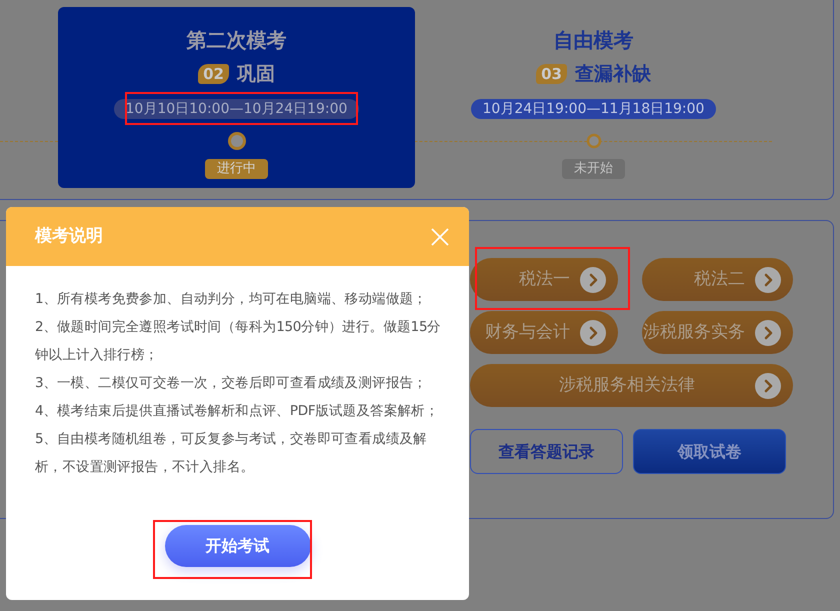 The image size is (840, 611). Describe the element at coordinates (593, 169) in the screenshot. I see `status-tag: 未开始` at that location.